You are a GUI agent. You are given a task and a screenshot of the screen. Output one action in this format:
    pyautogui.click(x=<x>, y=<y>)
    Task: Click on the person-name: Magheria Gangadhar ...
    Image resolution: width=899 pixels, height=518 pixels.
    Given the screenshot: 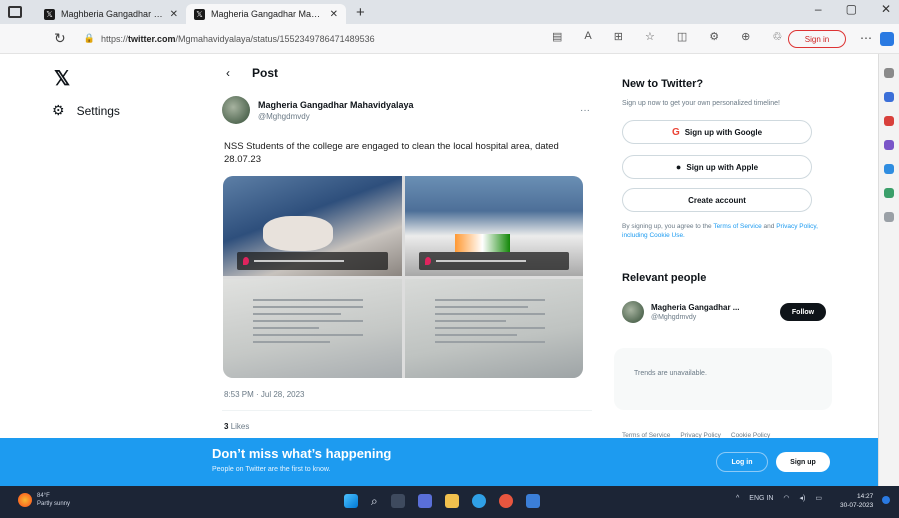 What is the action you would take?
    pyautogui.click(x=695, y=307)
    